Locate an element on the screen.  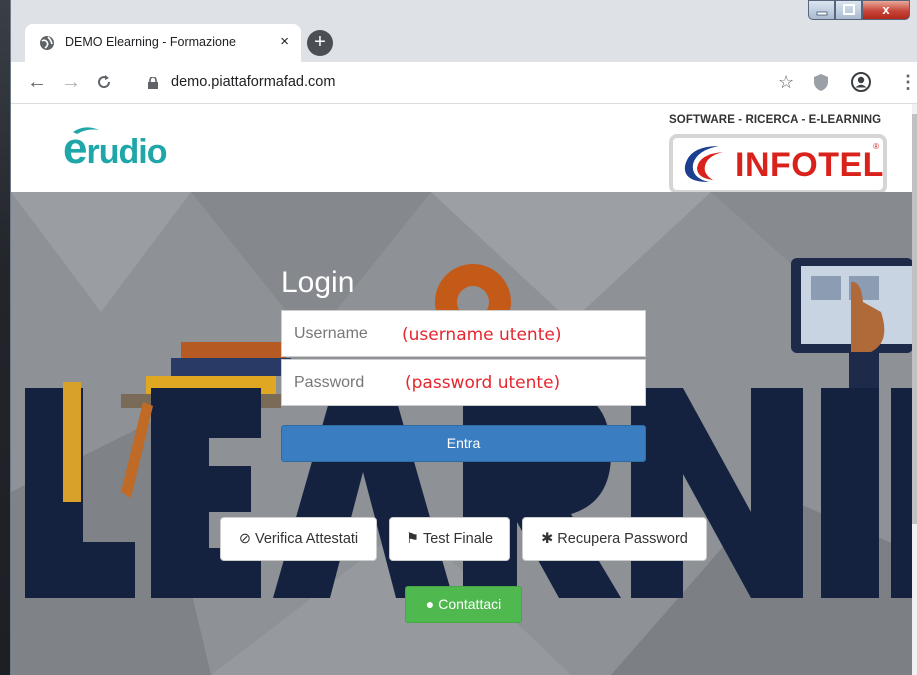
check-circle-icon: ⊘ is located at coordinates (244, 539).